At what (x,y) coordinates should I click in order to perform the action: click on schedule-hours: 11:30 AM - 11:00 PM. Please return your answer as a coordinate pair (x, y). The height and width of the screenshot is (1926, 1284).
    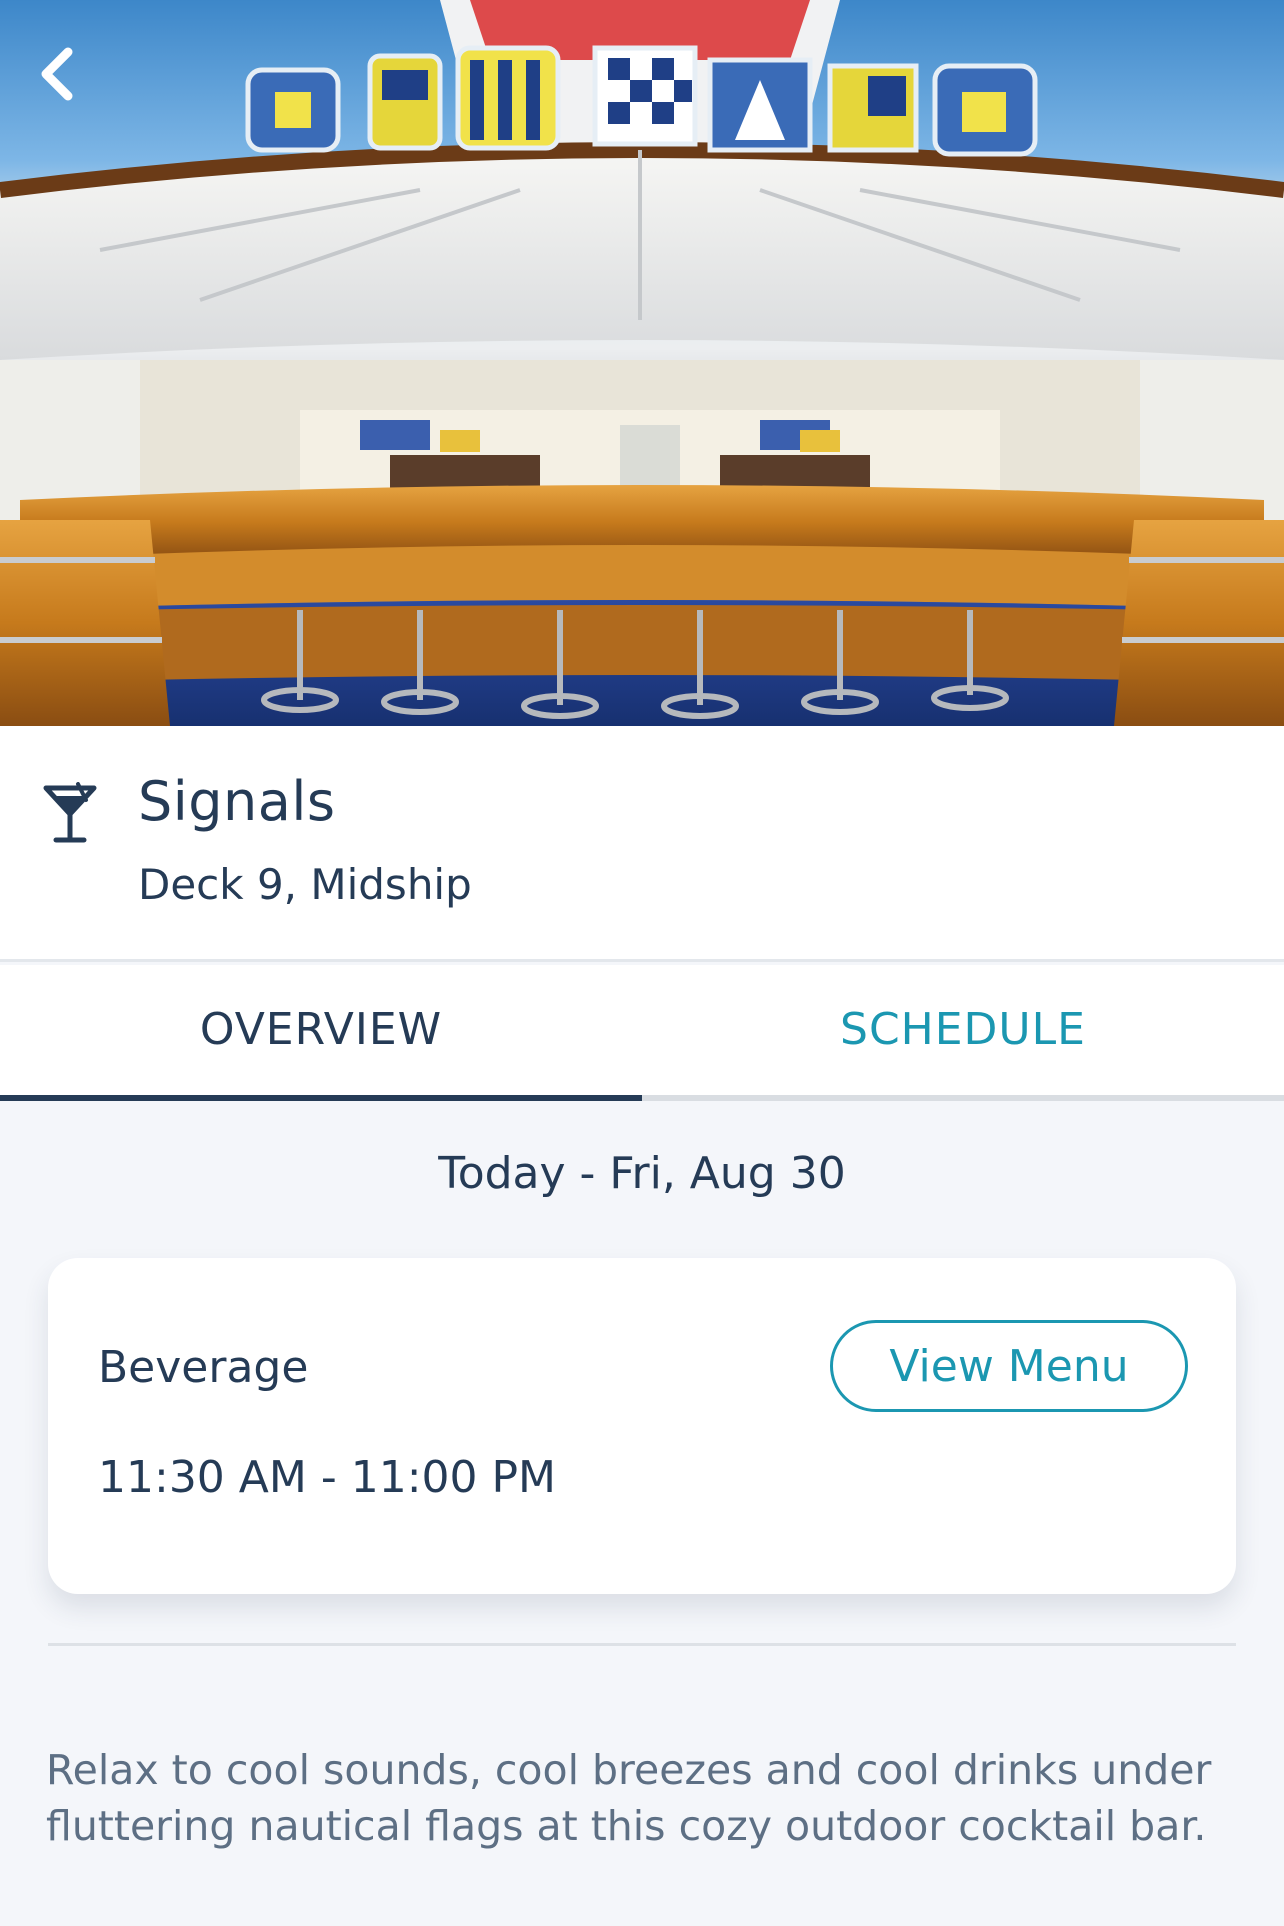
    Looking at the image, I should click on (327, 1477).